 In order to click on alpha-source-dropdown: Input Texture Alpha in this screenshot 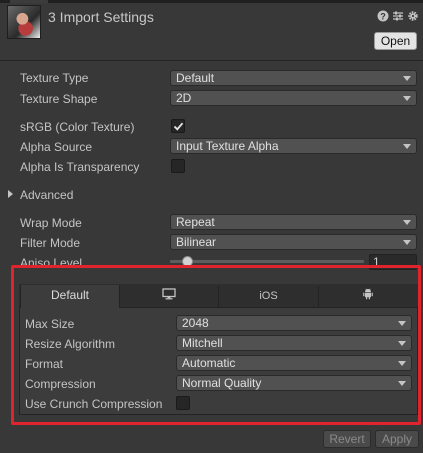, I will do `click(293, 146)`.